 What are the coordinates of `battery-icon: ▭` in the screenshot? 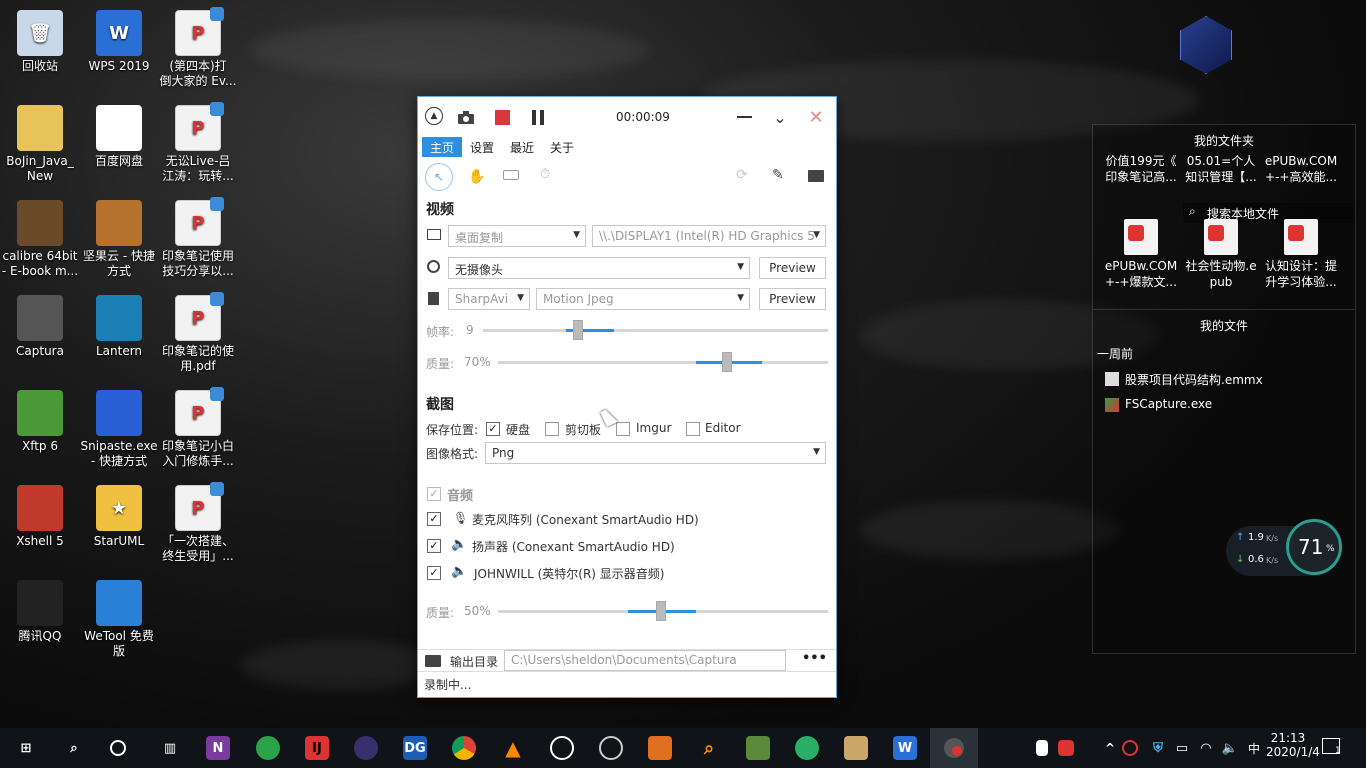 It's located at (1182, 748).